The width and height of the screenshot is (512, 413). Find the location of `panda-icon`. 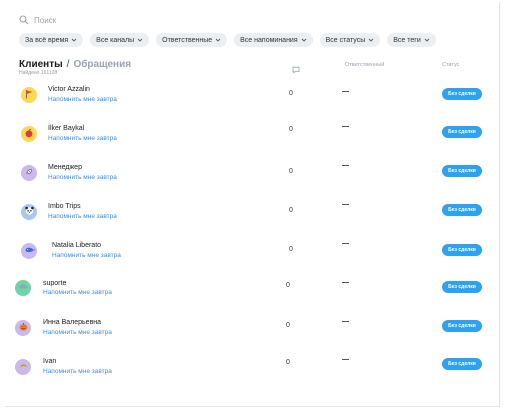

panda-icon is located at coordinates (29, 212).